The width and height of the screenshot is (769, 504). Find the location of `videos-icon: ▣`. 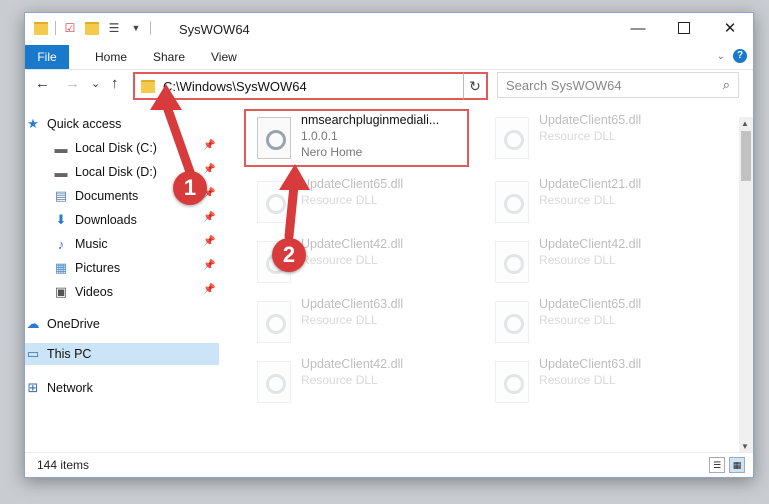

videos-icon: ▣ is located at coordinates (61, 291).